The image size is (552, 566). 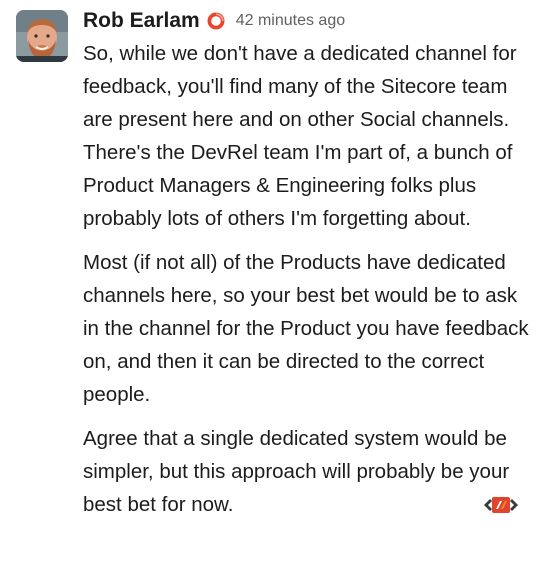 I want to click on sitecore-code-icon, so click(x=501, y=505).